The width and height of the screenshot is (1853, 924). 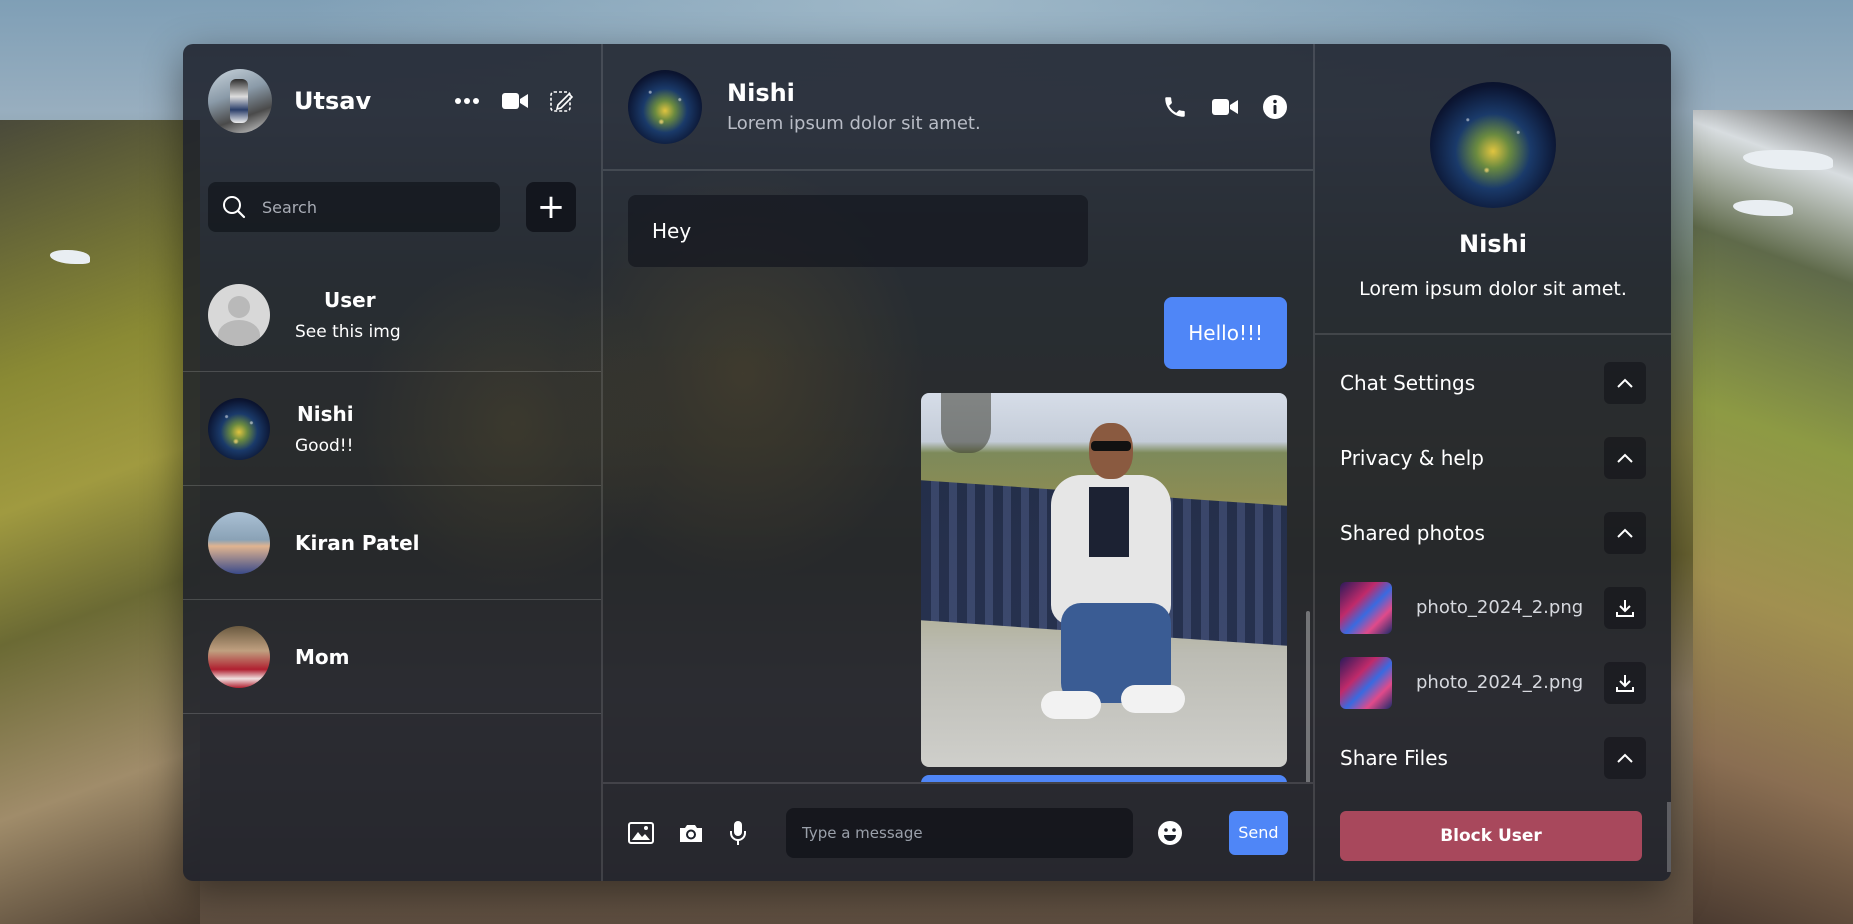 I want to click on search-icon, so click(x=234, y=207).